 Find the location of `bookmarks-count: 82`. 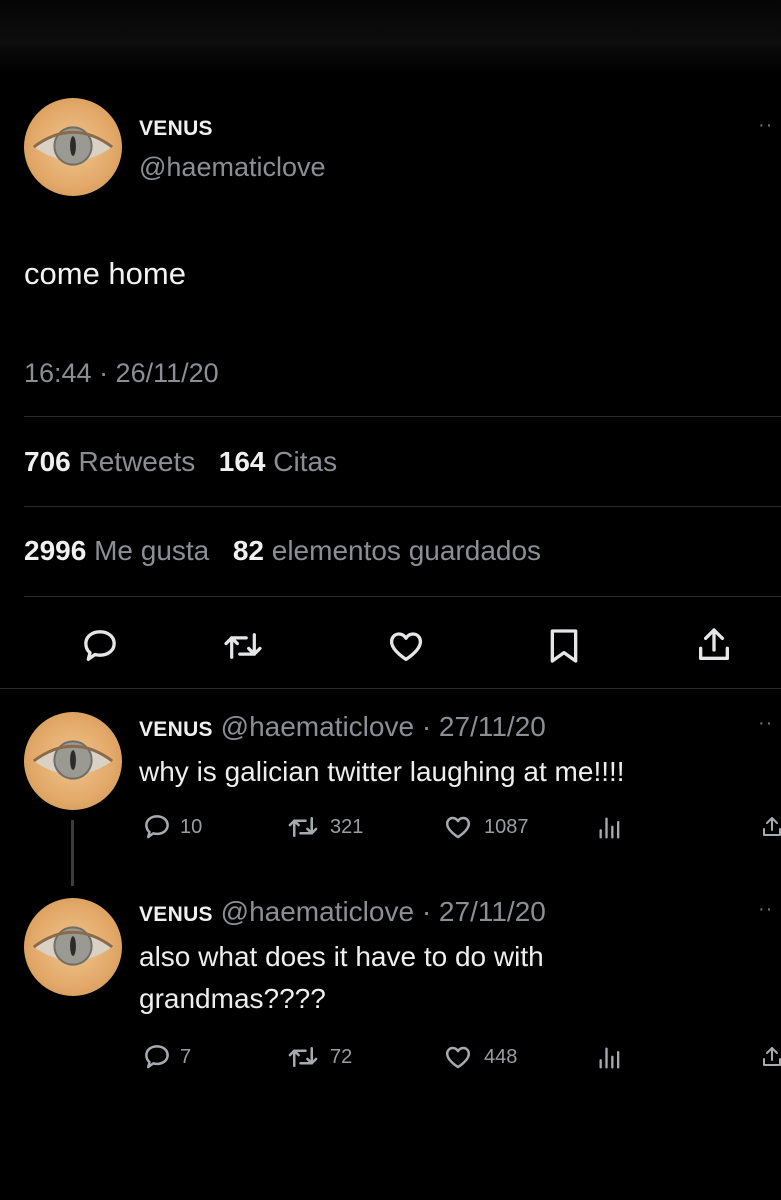

bookmarks-count: 82 is located at coordinates (248, 550).